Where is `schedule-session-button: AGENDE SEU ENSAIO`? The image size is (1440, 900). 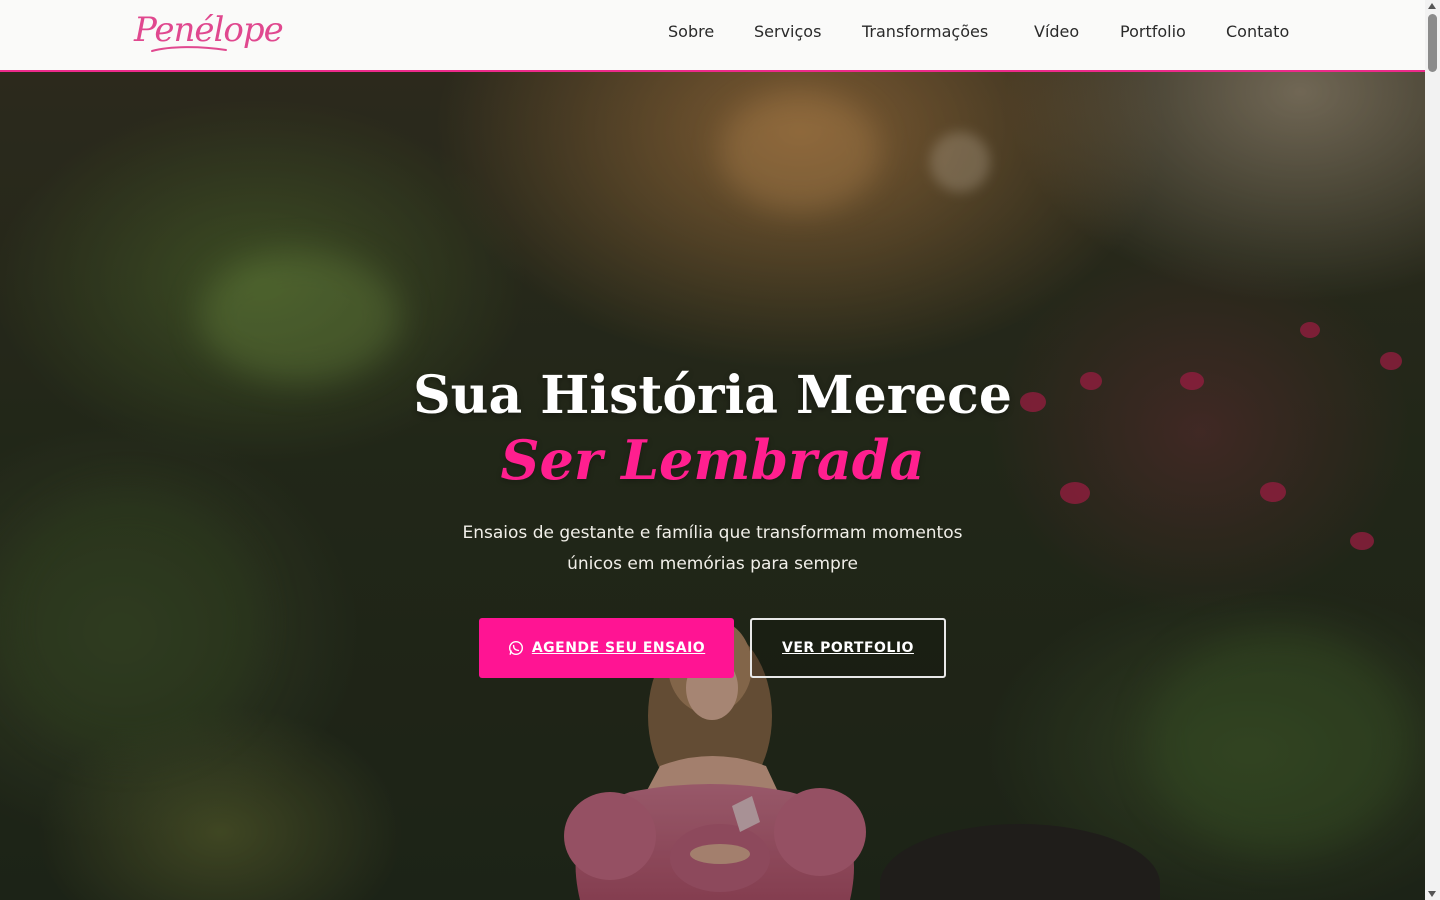 schedule-session-button: AGENDE SEU ENSAIO is located at coordinates (606, 648).